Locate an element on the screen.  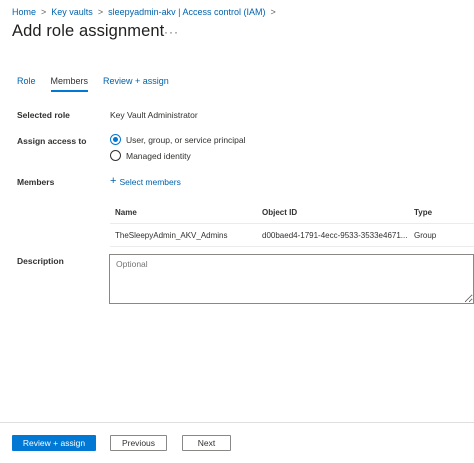
description-textarea is located at coordinates (291, 279).